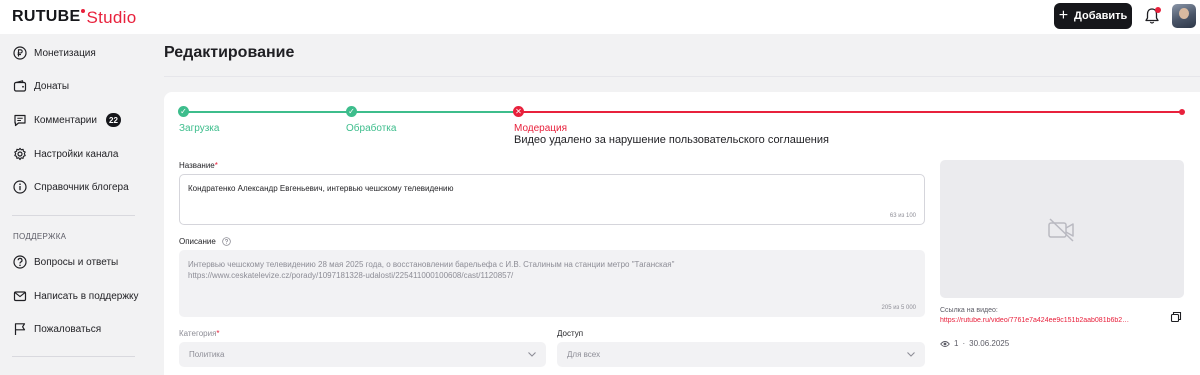 The height and width of the screenshot is (375, 1200). I want to click on page-title: Редактирование, so click(229, 52).